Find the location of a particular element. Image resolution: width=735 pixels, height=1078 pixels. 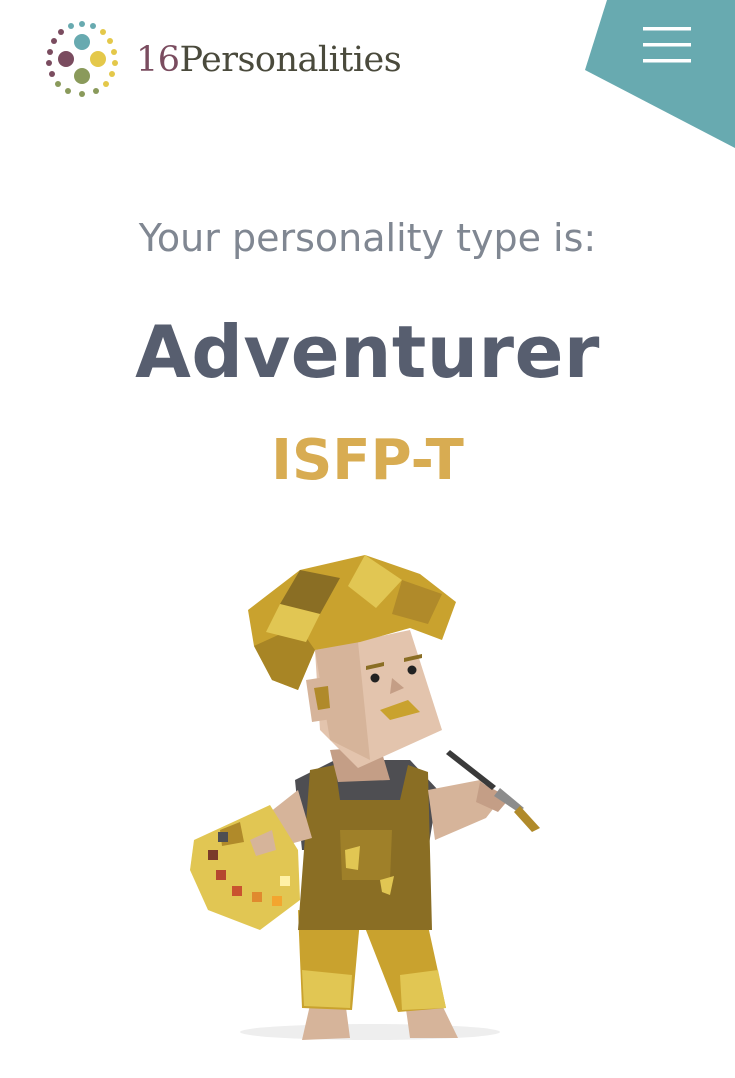

result-intro: Your personality type is: is located at coordinates (367, 238).